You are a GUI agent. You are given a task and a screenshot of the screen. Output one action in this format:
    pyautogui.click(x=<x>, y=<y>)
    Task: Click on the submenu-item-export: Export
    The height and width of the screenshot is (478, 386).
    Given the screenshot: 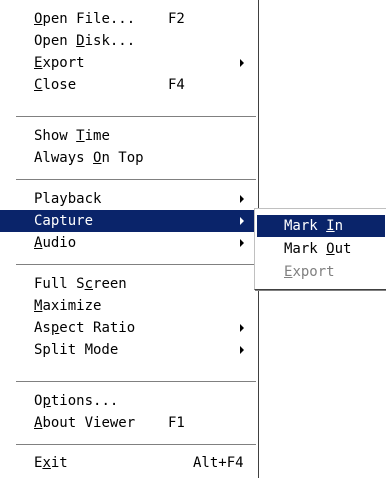 What is the action you would take?
    pyautogui.click(x=321, y=272)
    